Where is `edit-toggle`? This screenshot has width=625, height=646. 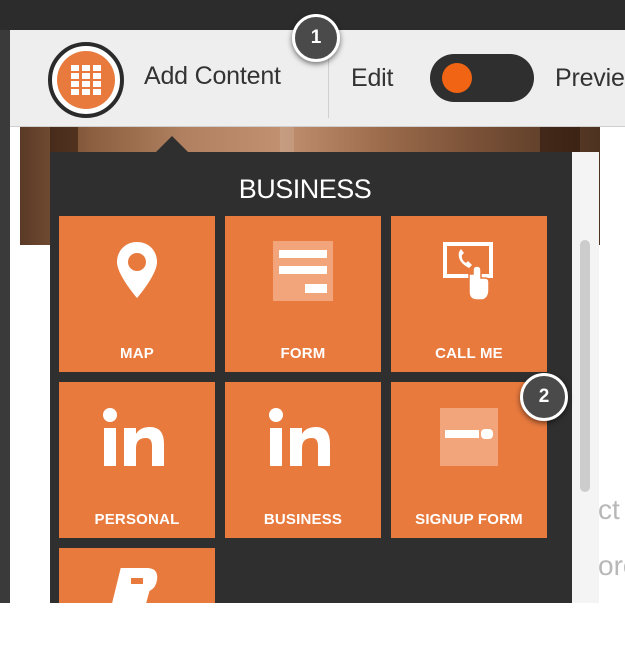
edit-toggle is located at coordinates (482, 78).